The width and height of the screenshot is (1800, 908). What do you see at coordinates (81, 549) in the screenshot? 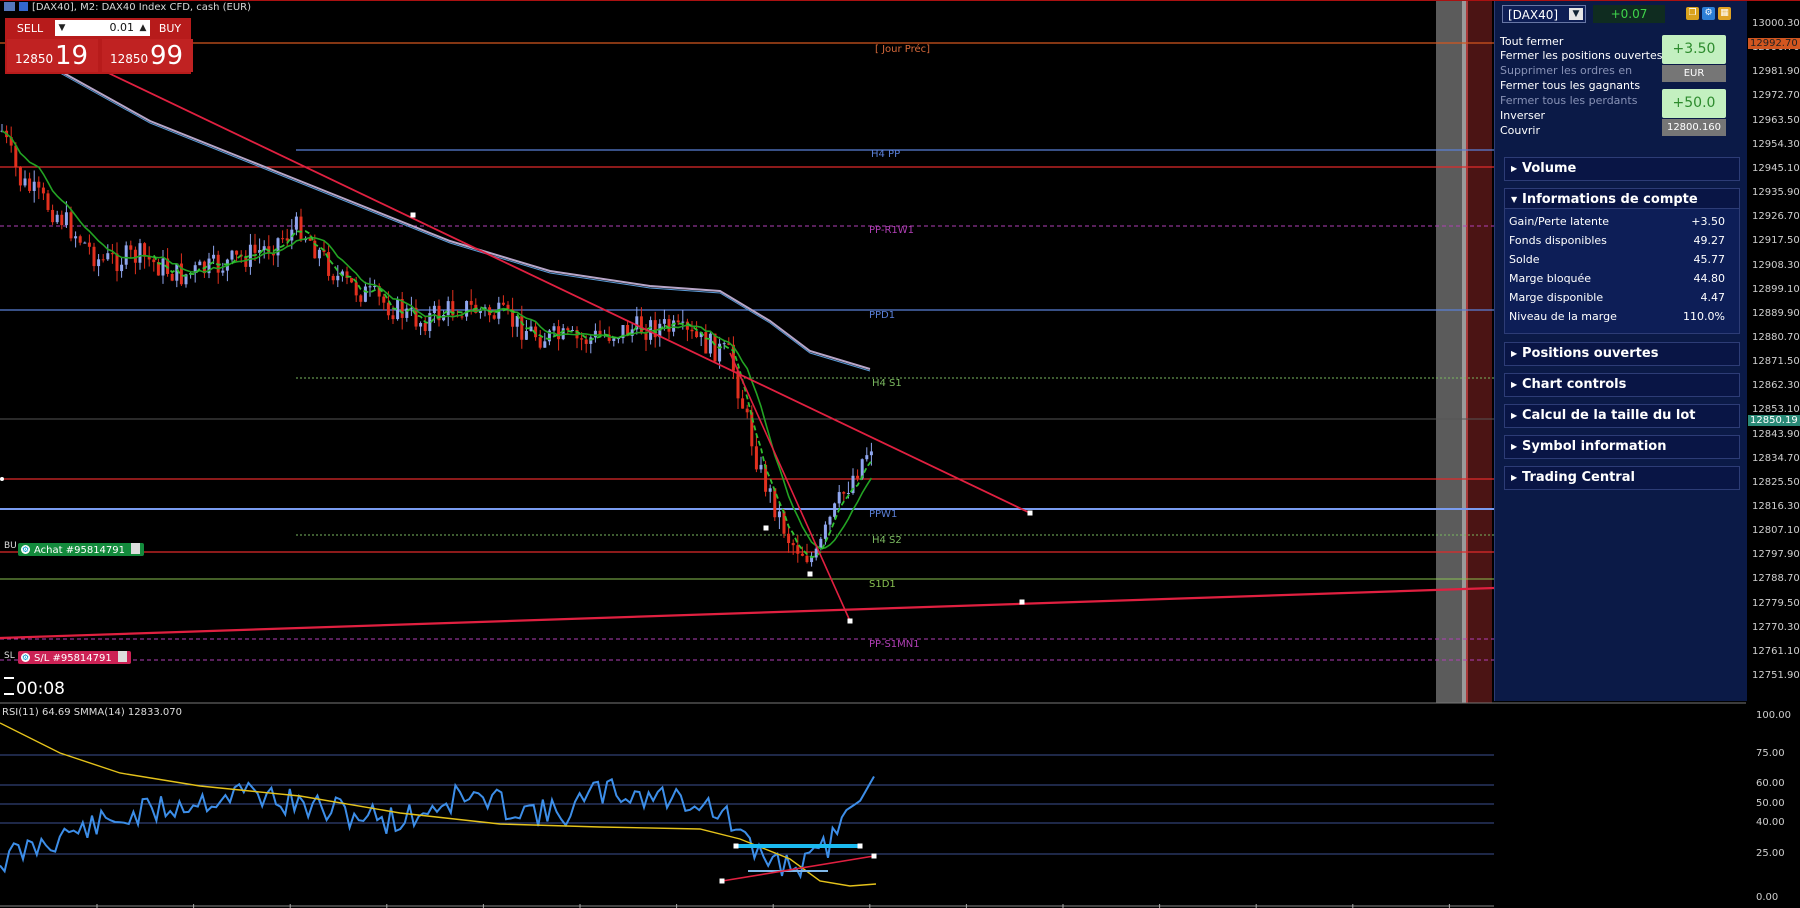
I see `buy-order-tag: ⚙ Achat #95814791` at bounding box center [81, 549].